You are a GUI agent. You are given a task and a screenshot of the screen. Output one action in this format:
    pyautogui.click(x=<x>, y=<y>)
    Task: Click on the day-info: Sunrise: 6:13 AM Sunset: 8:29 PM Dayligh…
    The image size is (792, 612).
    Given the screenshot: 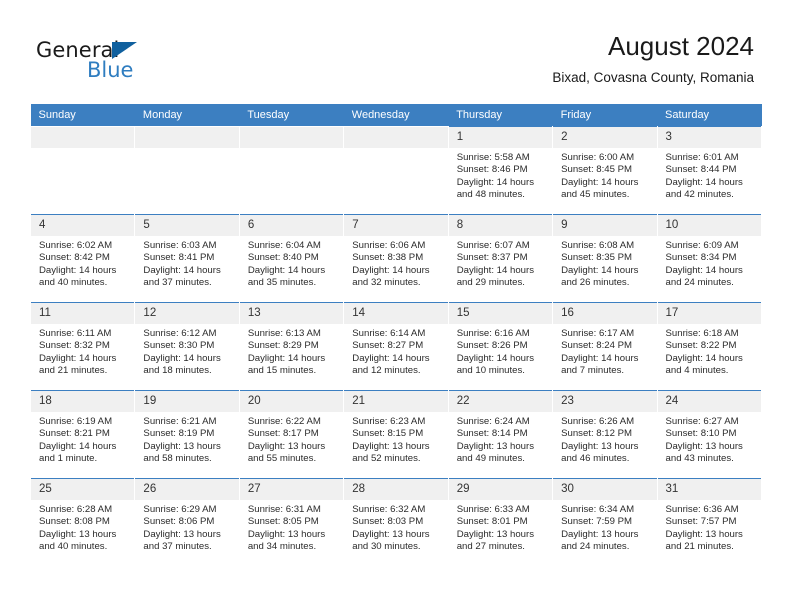 What is the action you would take?
    pyautogui.click(x=291, y=351)
    